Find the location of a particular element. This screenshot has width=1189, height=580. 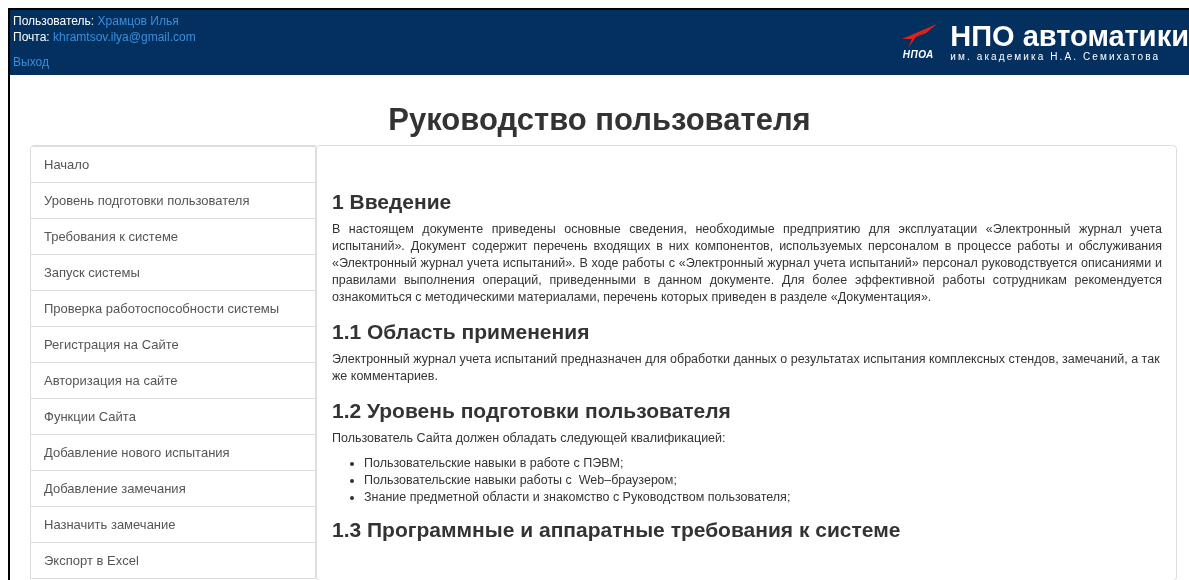

logo-mark: НПОА is located at coordinates (918, 54).